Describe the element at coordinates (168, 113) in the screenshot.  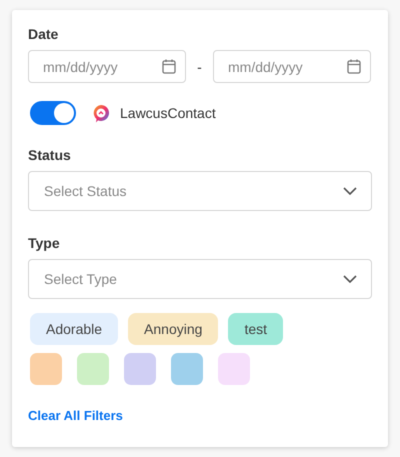
I see `toggle-label: LawcusContact` at that location.